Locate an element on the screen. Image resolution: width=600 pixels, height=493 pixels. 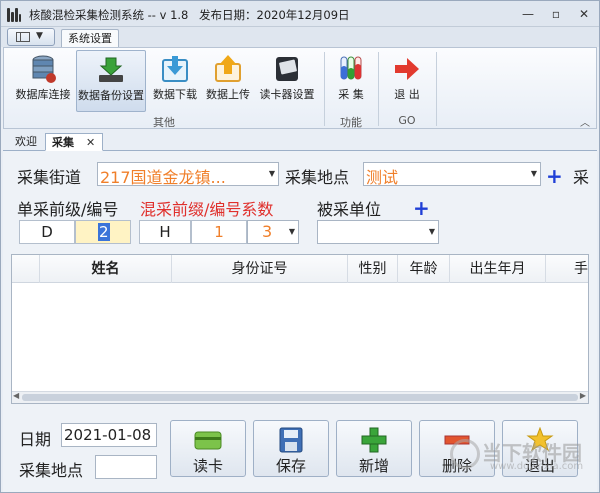
database-icon is located at coordinates (44, 69).